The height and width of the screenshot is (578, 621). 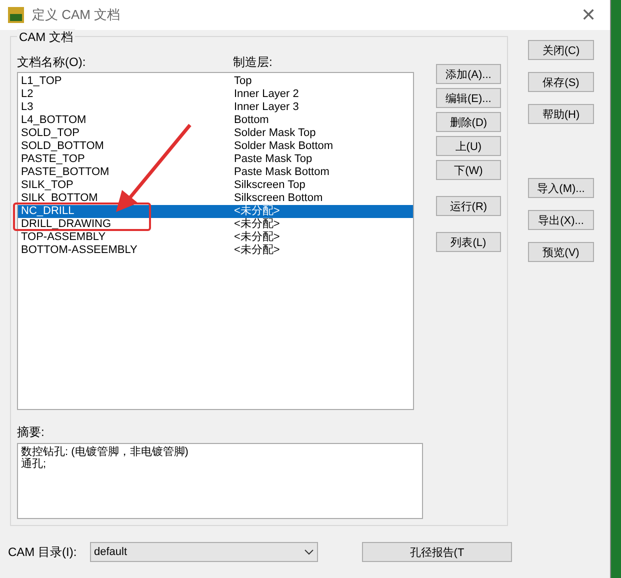 I want to click on report-button: 孔径报告(T, so click(x=437, y=552).